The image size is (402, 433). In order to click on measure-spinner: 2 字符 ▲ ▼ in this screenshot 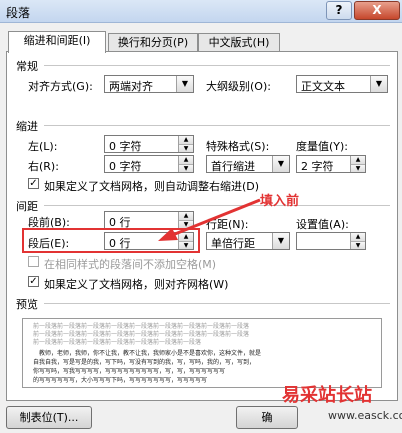, I will do `click(331, 164)`.